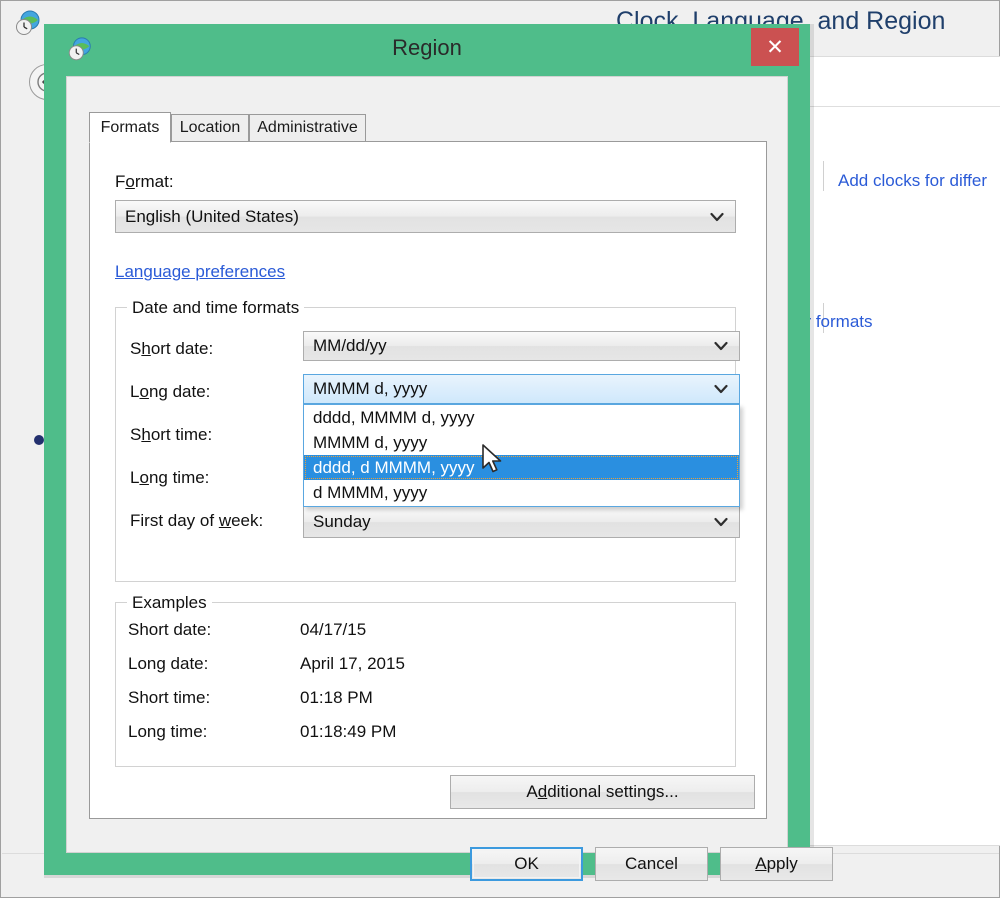 The height and width of the screenshot is (898, 1000). I want to click on long-date-combobox-value: MMMM d, yyyy, so click(370, 388).